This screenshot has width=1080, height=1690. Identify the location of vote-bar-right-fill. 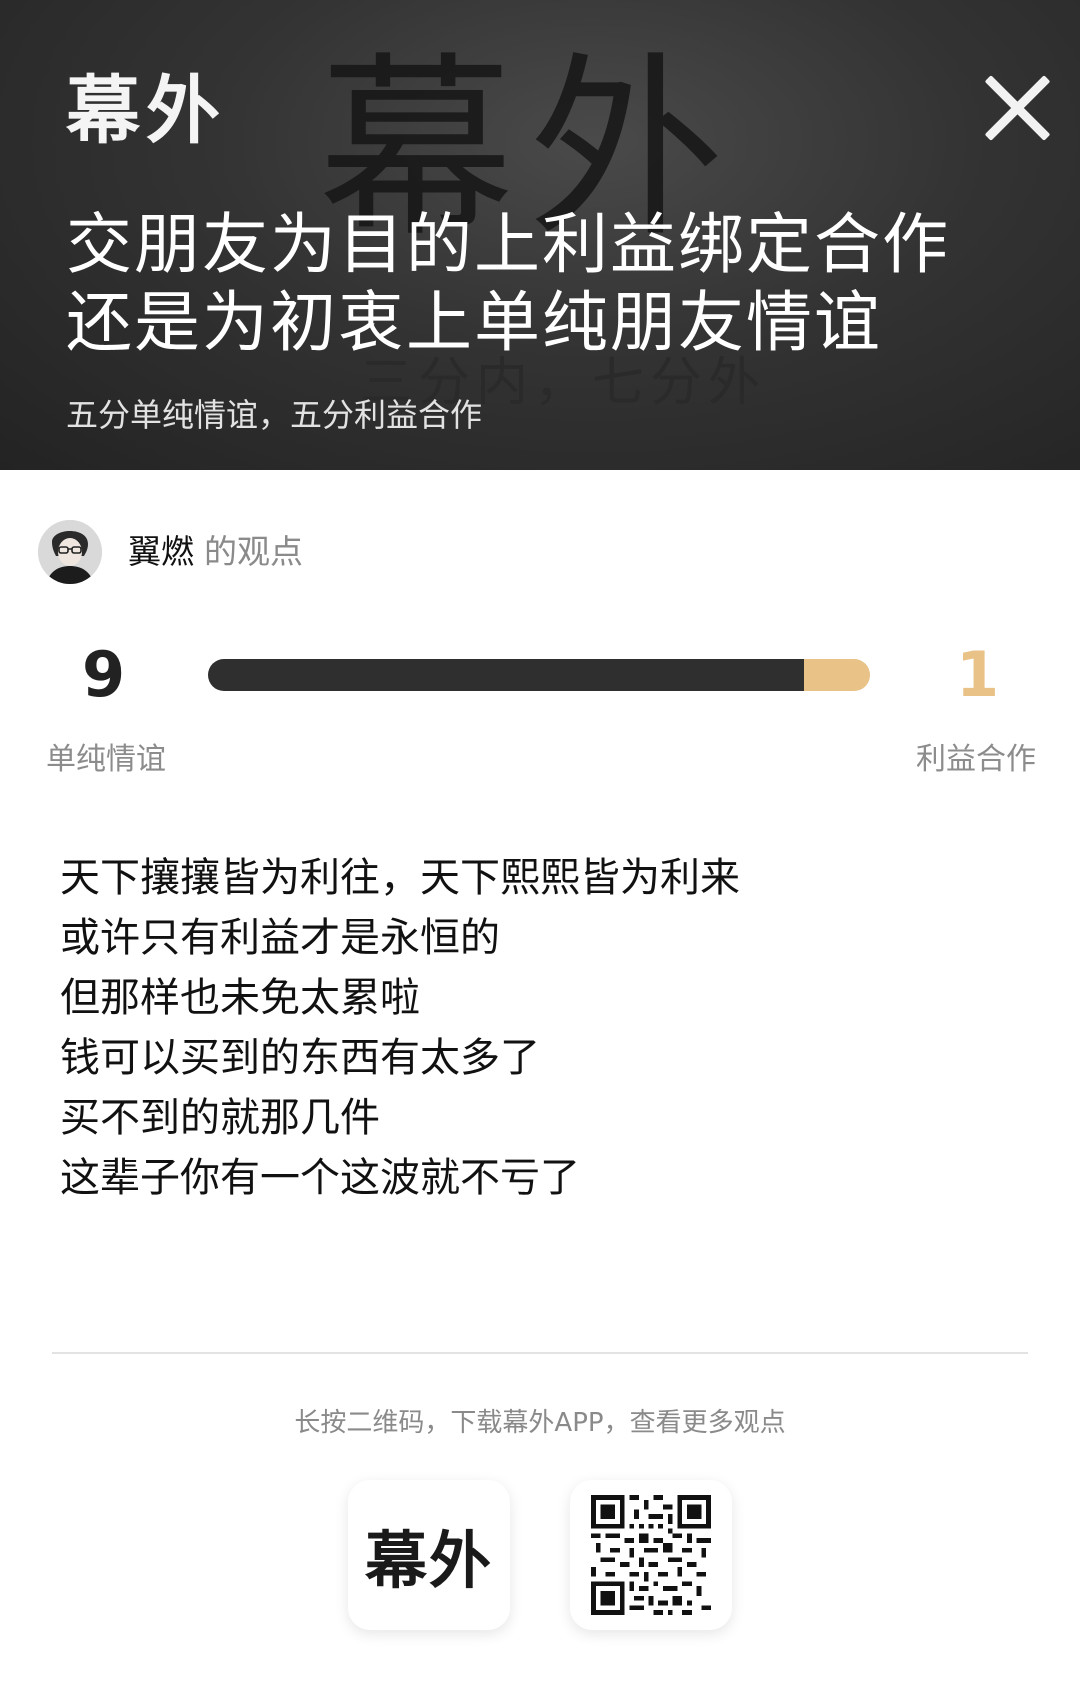
(836, 675).